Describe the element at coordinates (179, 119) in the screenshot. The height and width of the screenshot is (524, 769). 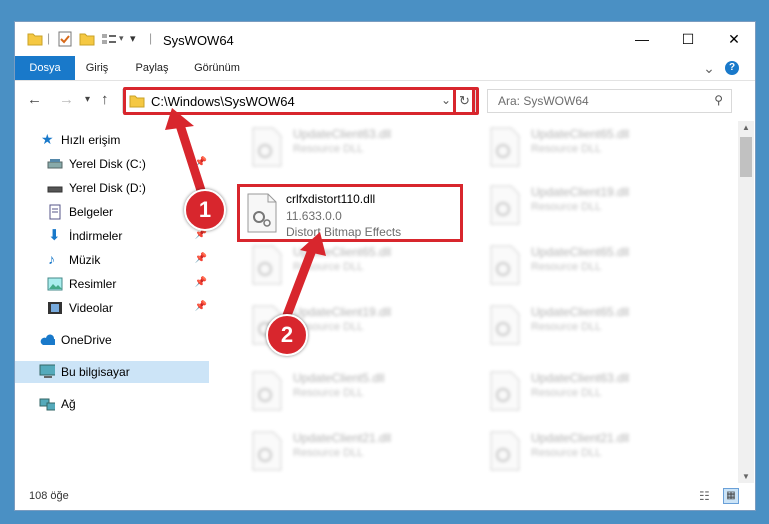
I see `arrow-1-head` at that location.